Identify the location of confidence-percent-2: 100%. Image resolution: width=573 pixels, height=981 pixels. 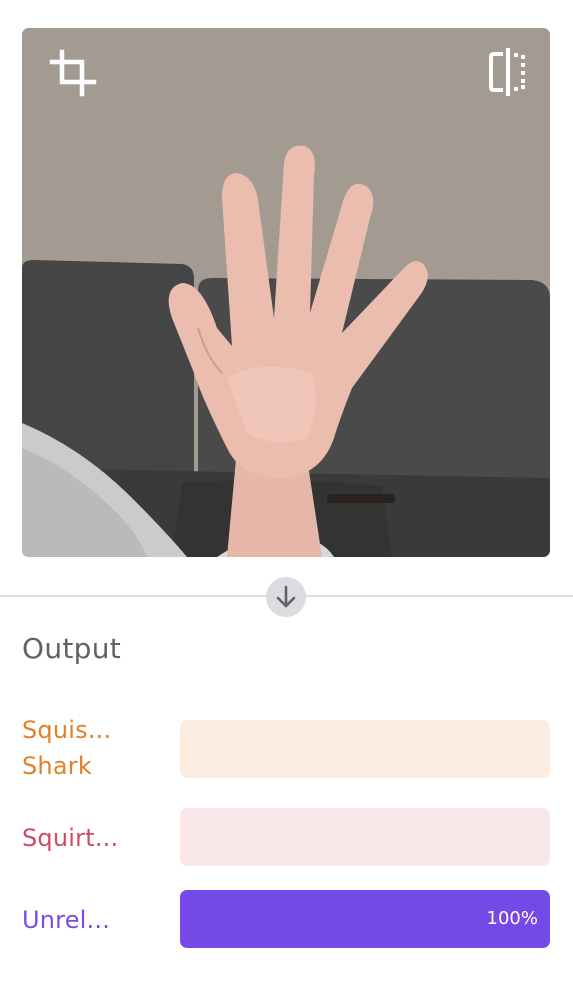
(512, 918).